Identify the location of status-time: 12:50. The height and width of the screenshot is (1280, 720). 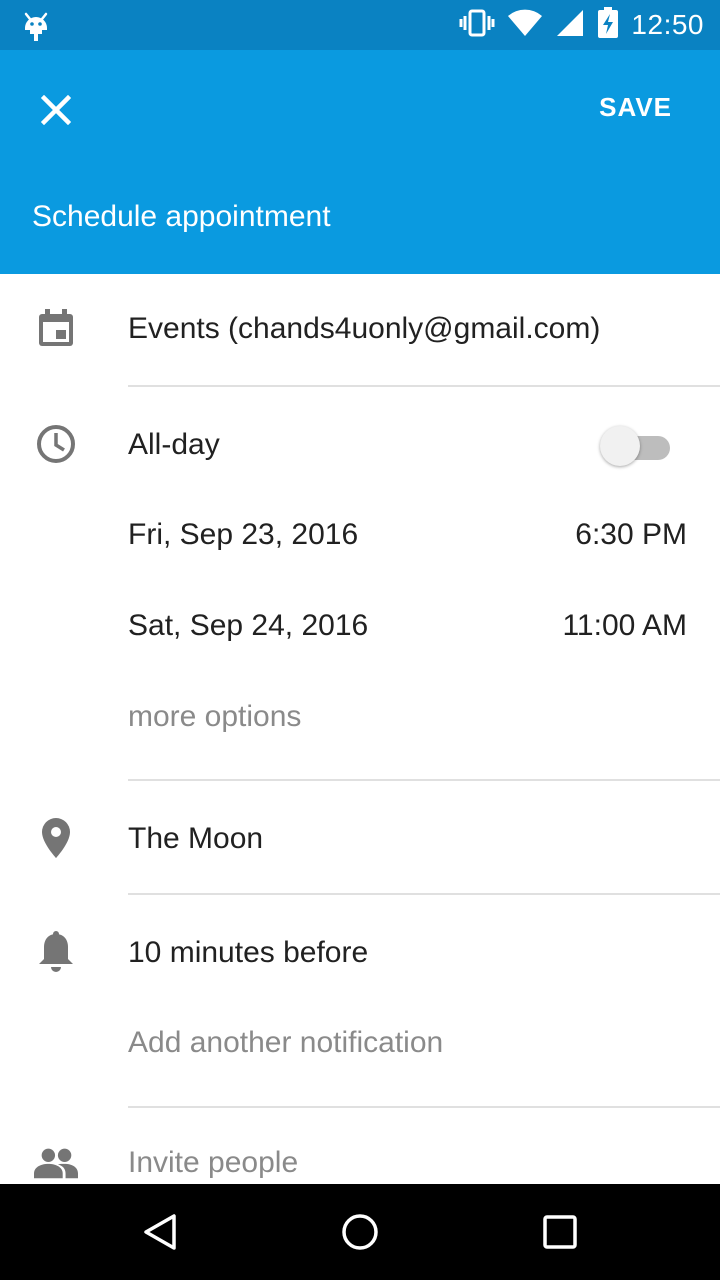
(667, 24).